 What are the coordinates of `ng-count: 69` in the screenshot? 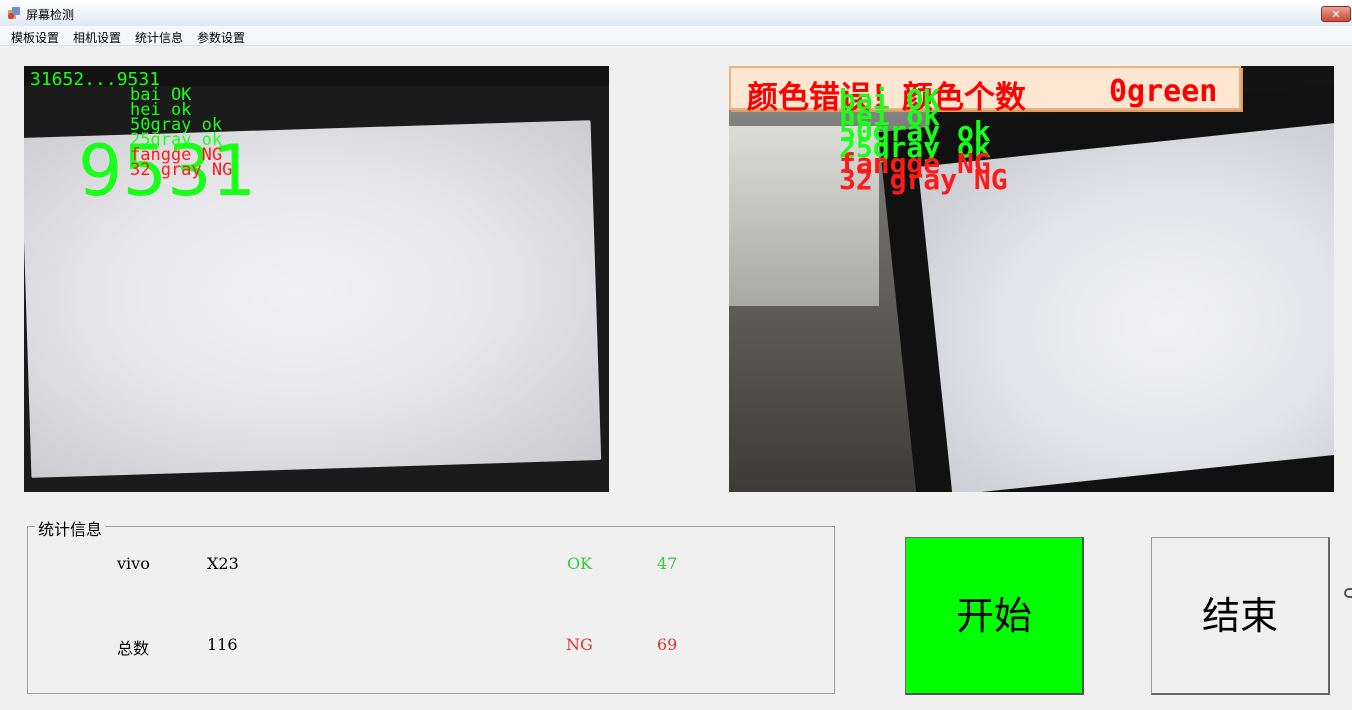 It's located at (667, 644).